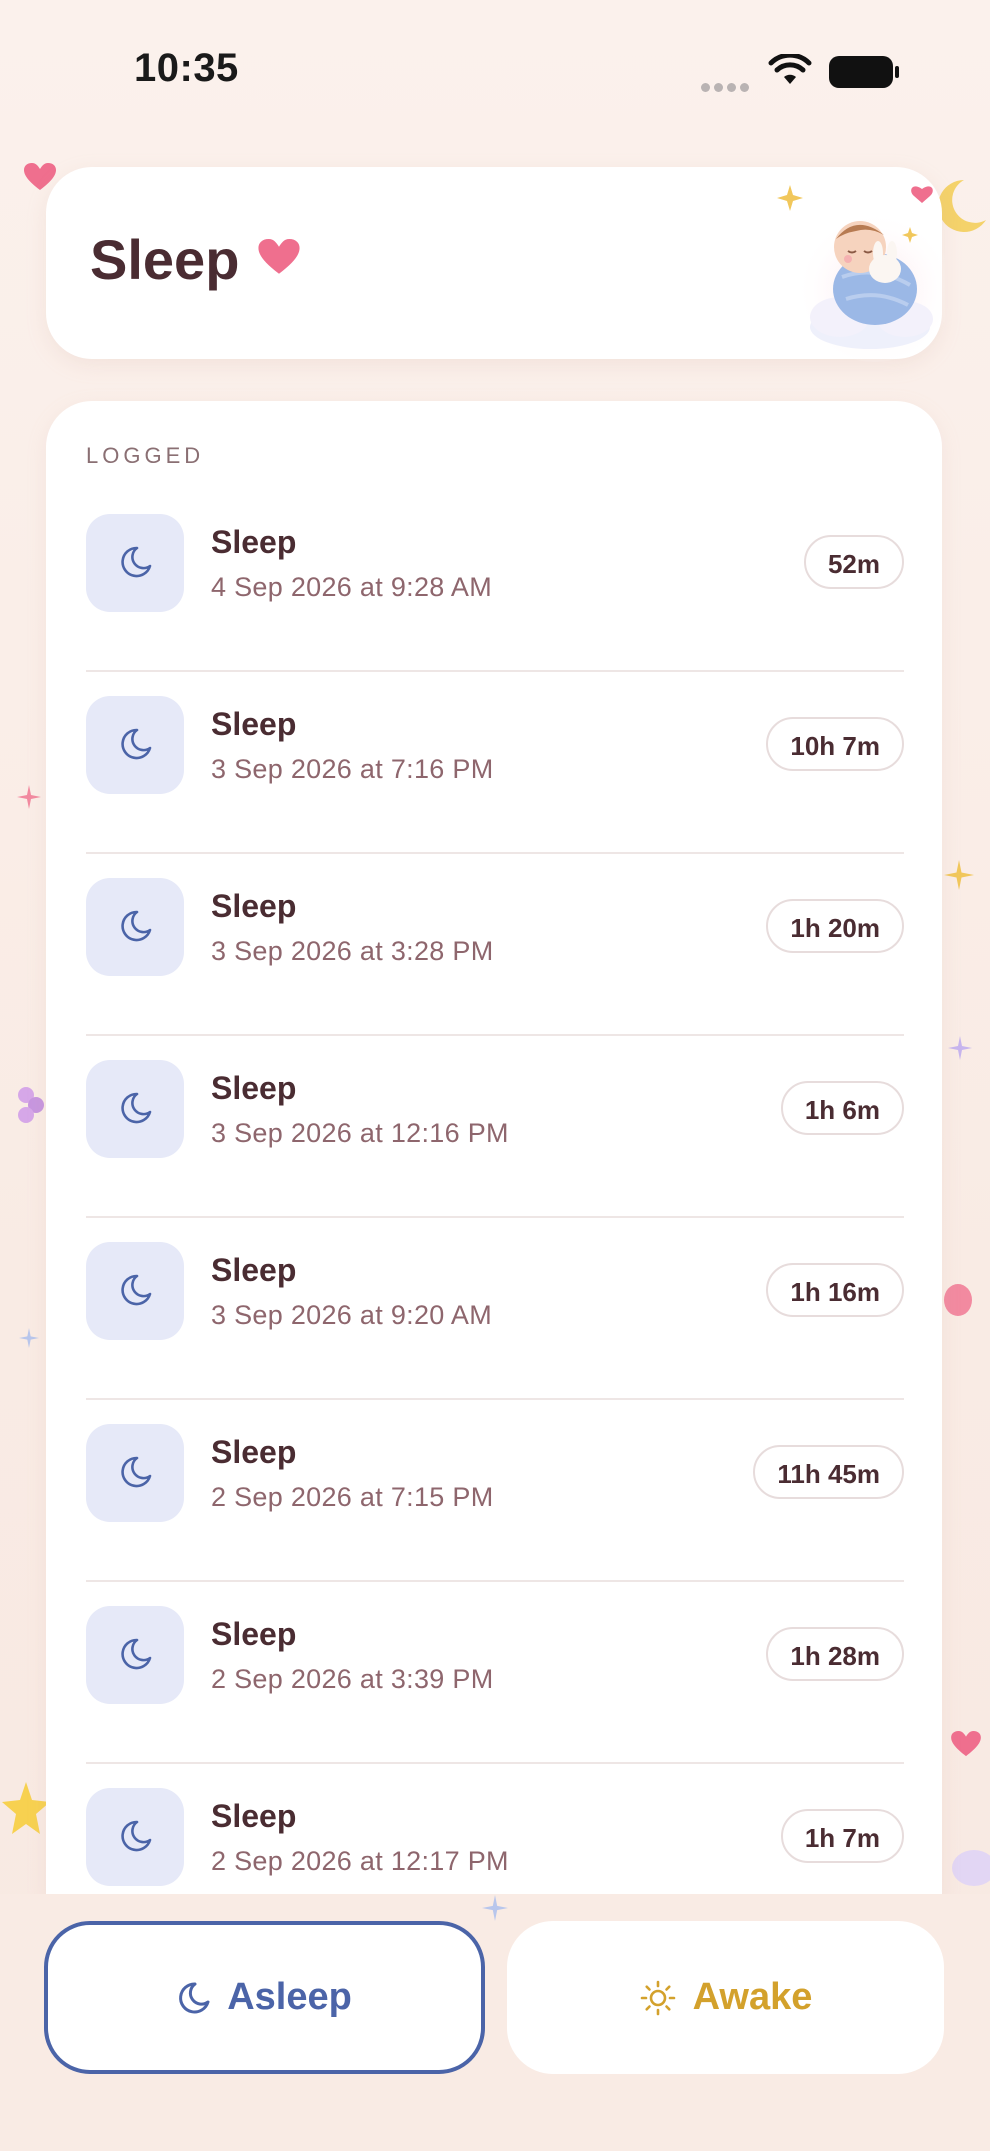 The image size is (990, 2151). Describe the element at coordinates (727, 88) in the screenshot. I see `signal-dots-icon` at that location.